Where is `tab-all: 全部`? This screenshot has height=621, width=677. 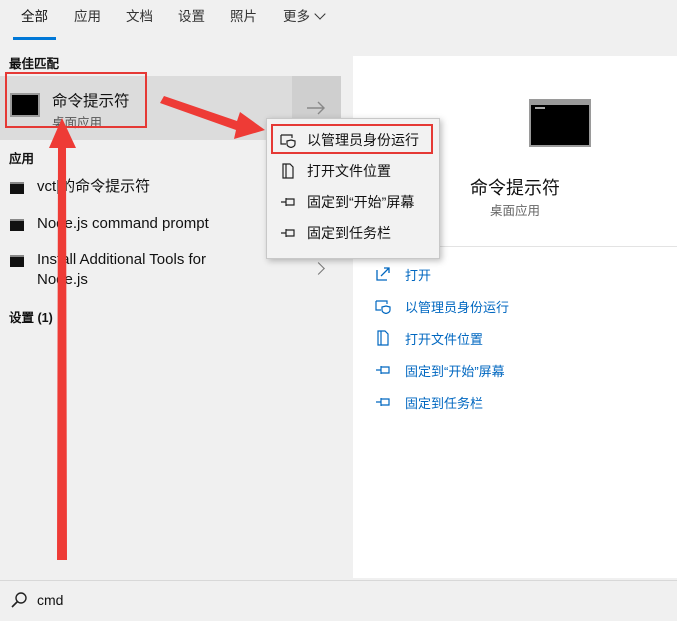 tab-all: 全部 is located at coordinates (34, 20).